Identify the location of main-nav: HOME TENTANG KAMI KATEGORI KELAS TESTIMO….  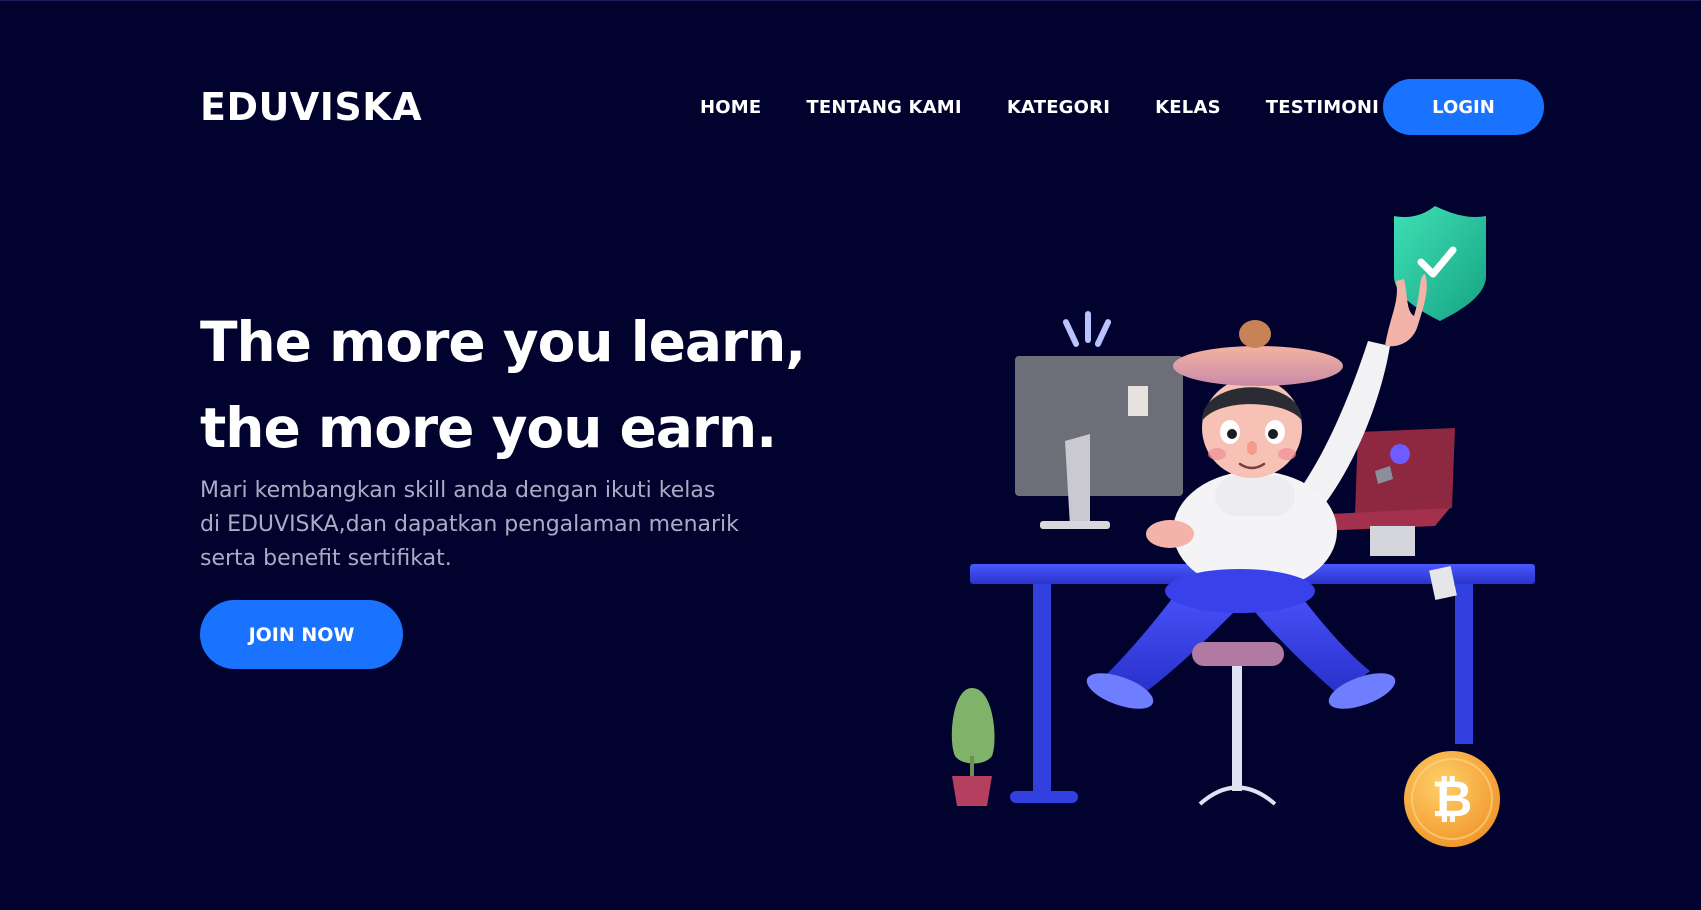
(1062, 107).